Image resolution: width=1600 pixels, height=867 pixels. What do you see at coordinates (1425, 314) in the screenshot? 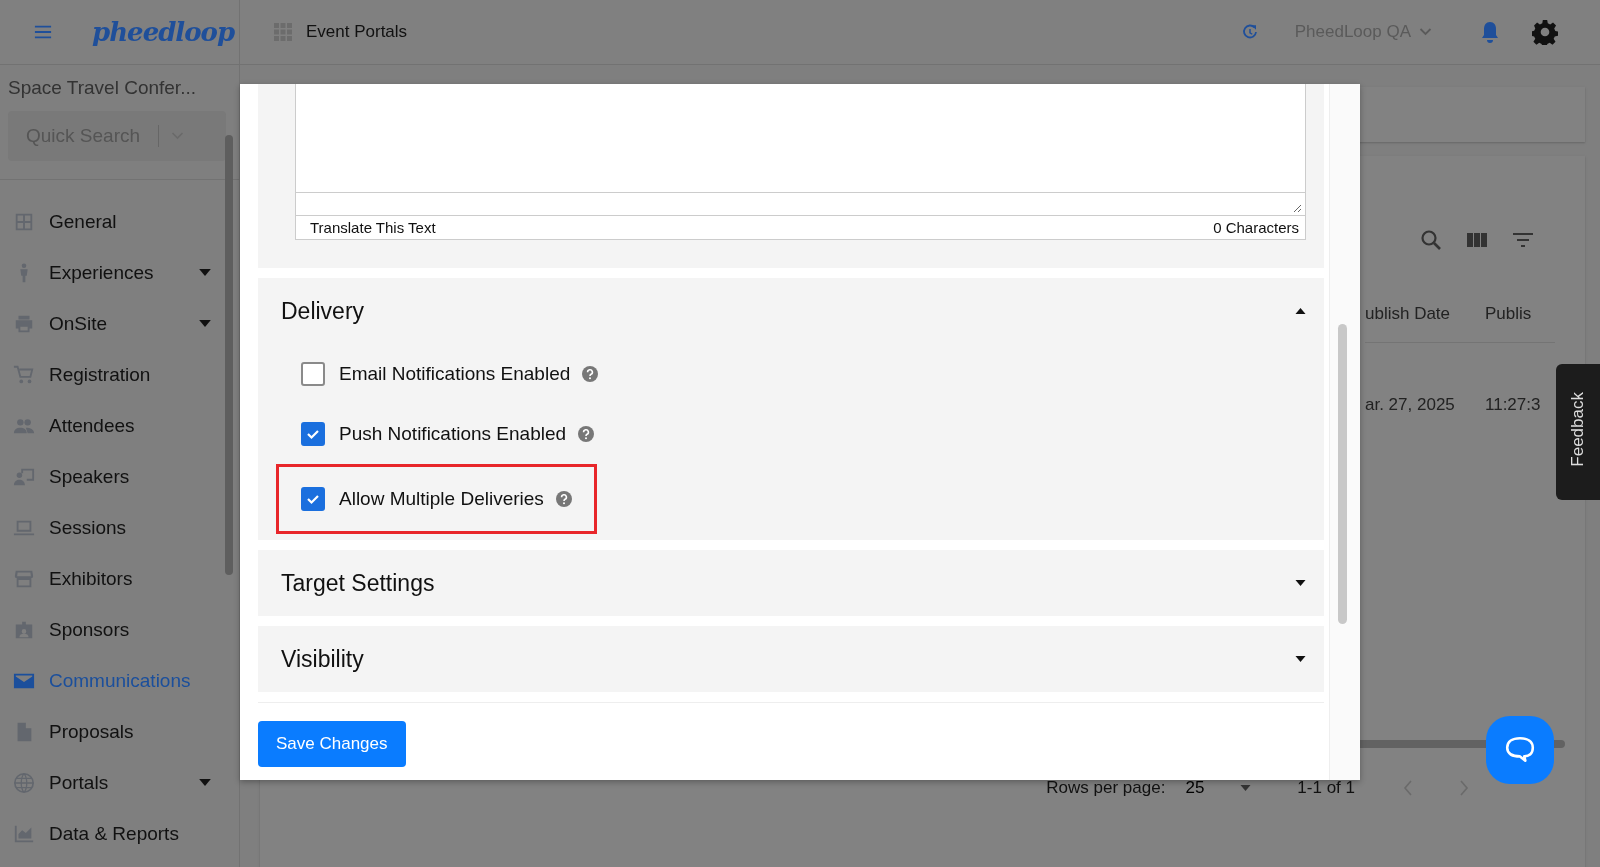
I see `column-header: ublish Date` at bounding box center [1425, 314].